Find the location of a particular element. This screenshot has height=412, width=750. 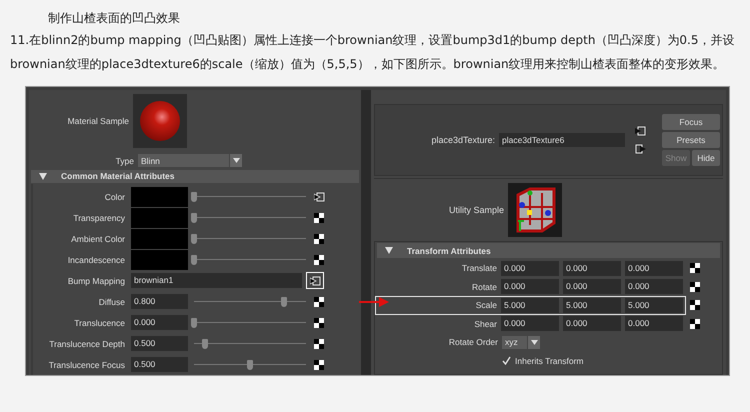

attribute-label: Ambient Color is located at coordinates (98, 239).